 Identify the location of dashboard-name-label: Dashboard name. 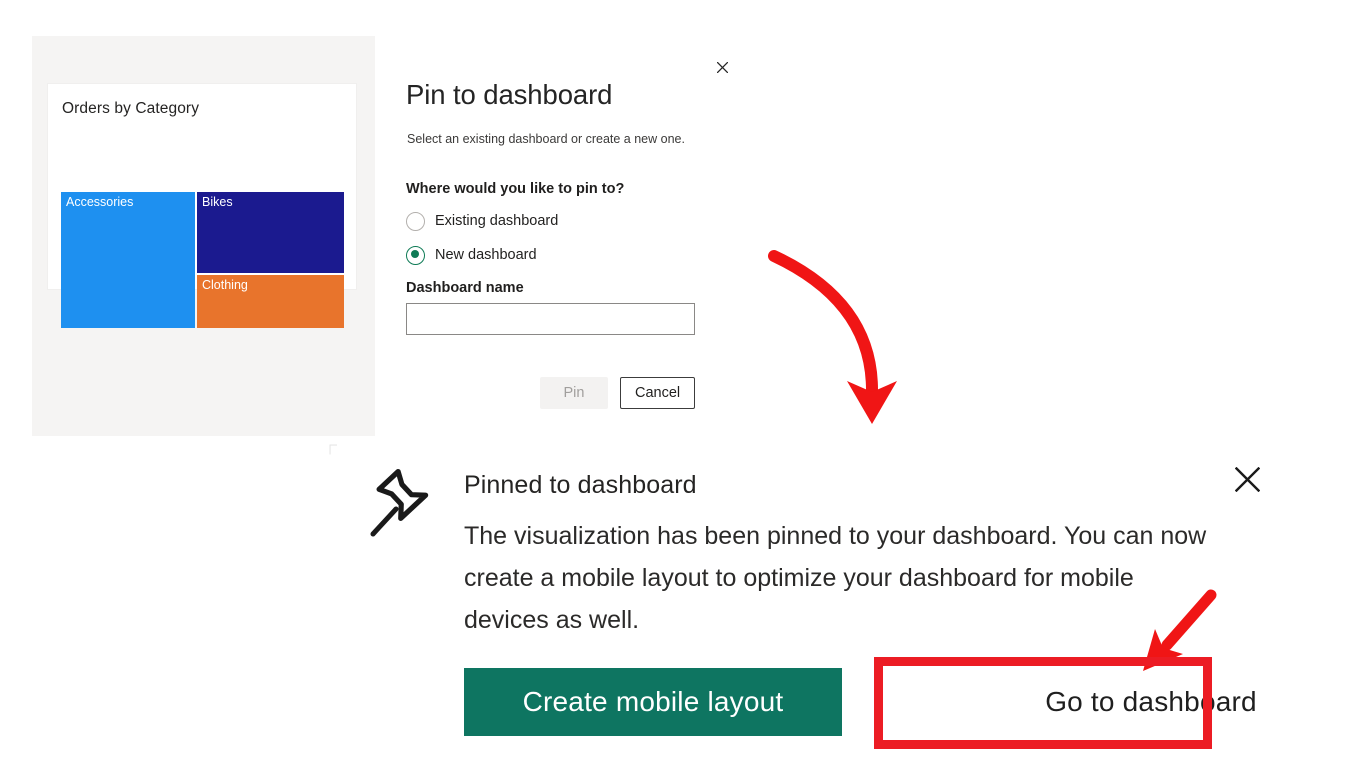
(465, 288).